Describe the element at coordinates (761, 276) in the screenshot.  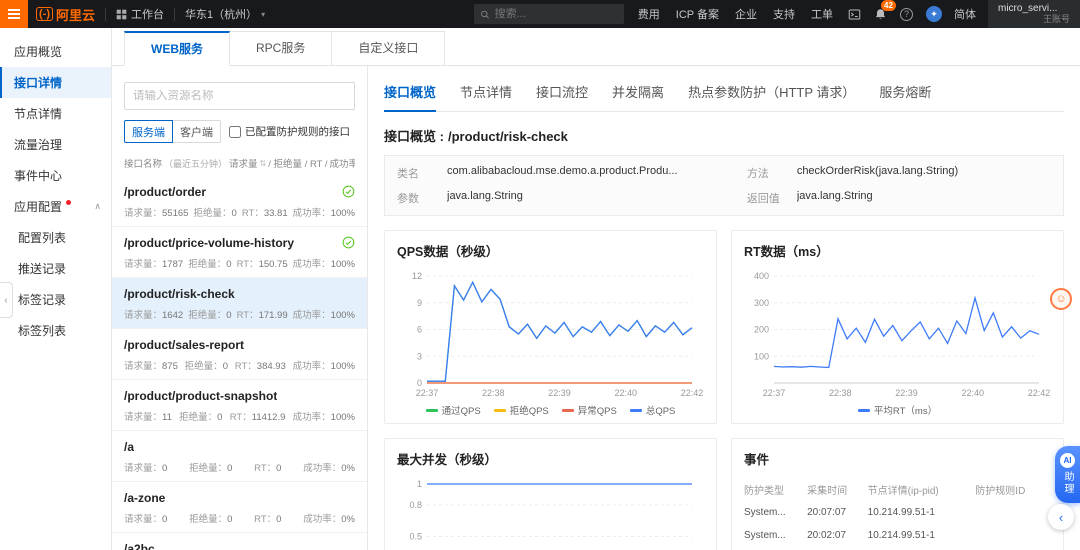
I see `svg-text: 400` at that location.